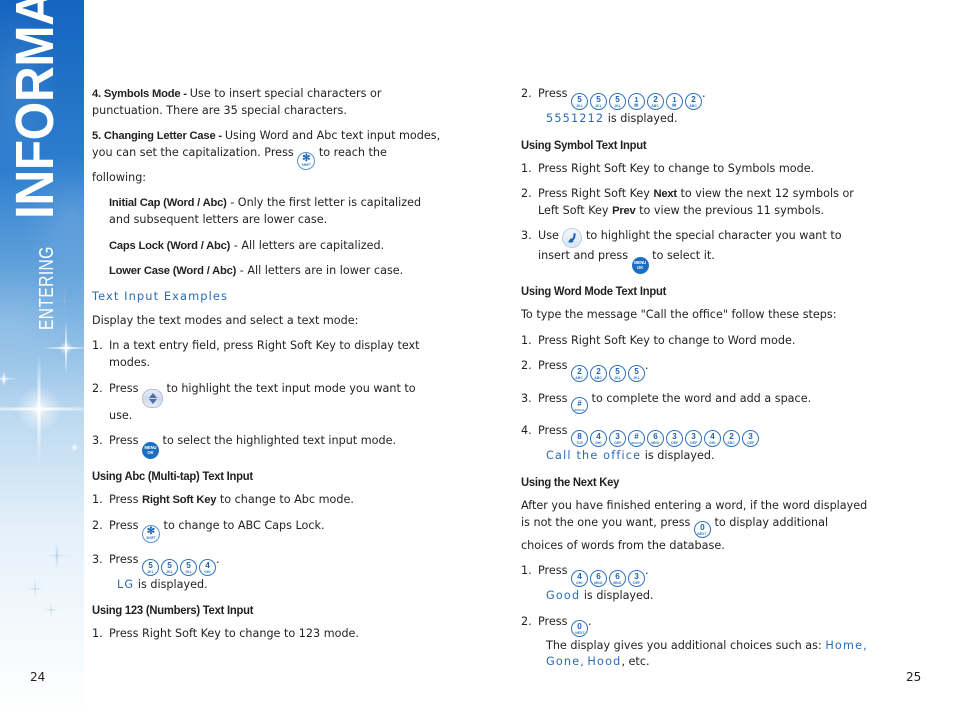 The image size is (954, 716). What do you see at coordinates (160, 295) in the screenshot?
I see `text-input-examples-heading: Text Input Examples` at bounding box center [160, 295].